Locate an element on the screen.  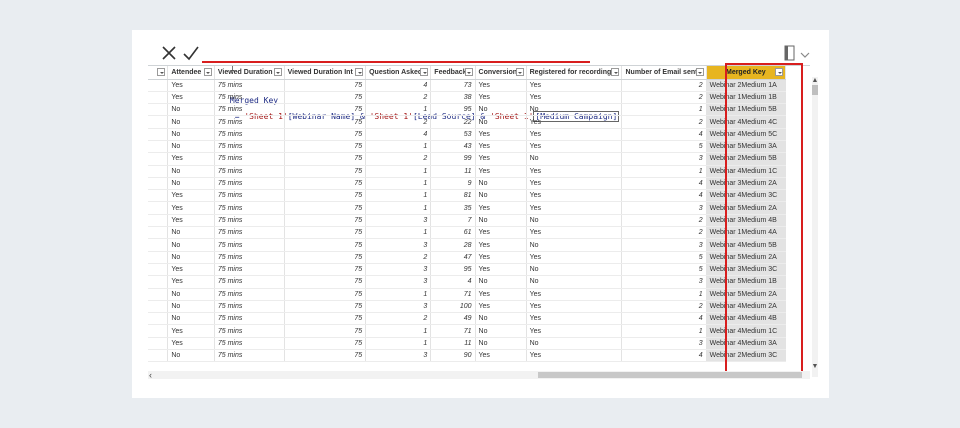
table-cell: 11 is located at coordinates (453, 344).